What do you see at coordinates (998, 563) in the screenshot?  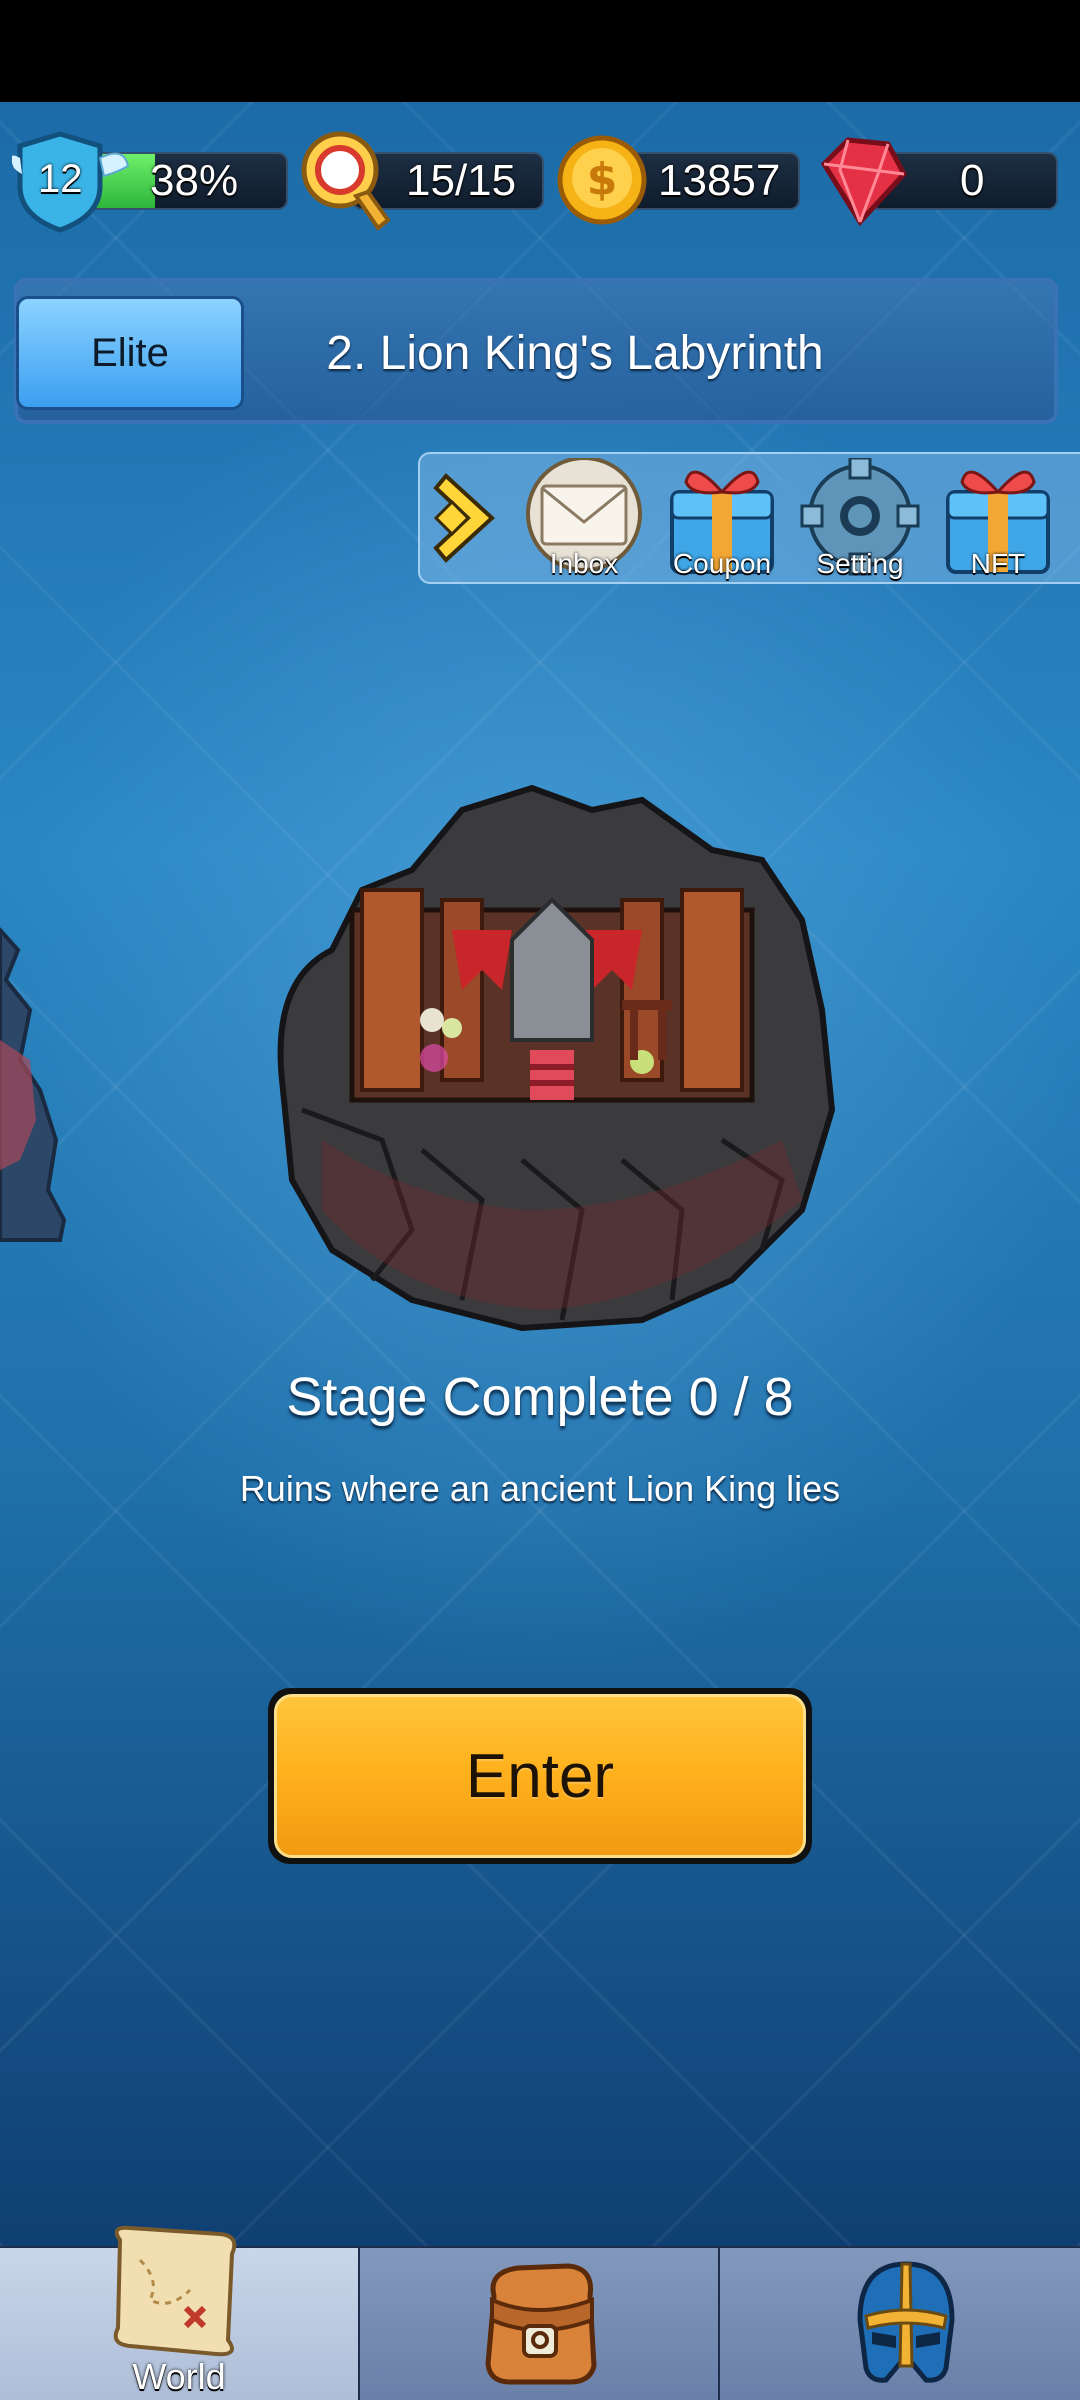 I see `nft-label: NFT` at bounding box center [998, 563].